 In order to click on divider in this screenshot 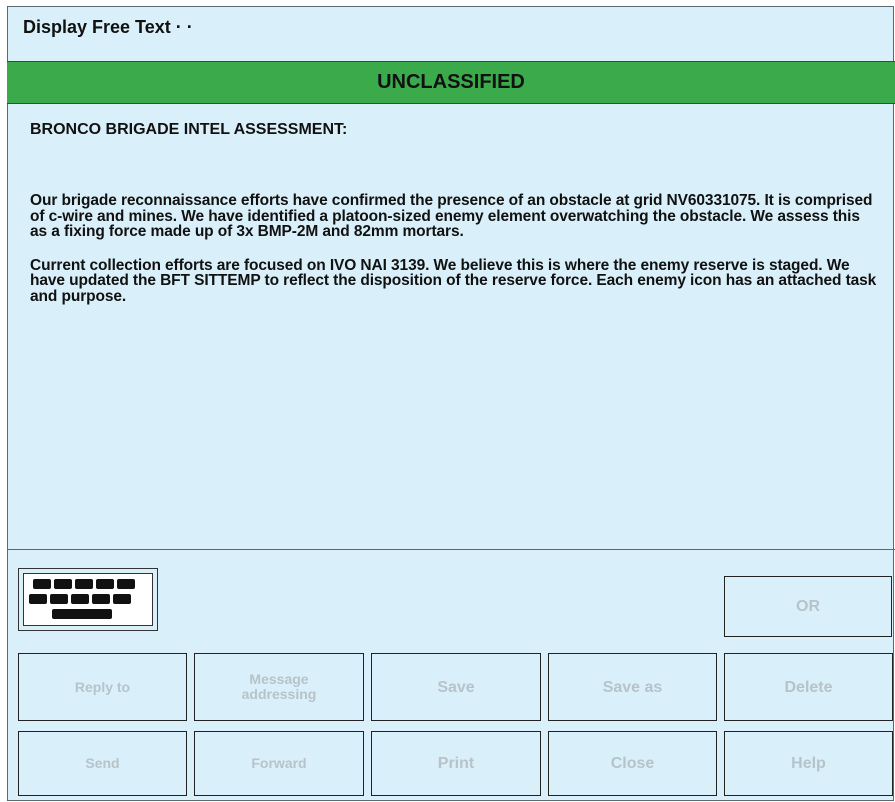, I will do `click(451, 549)`.